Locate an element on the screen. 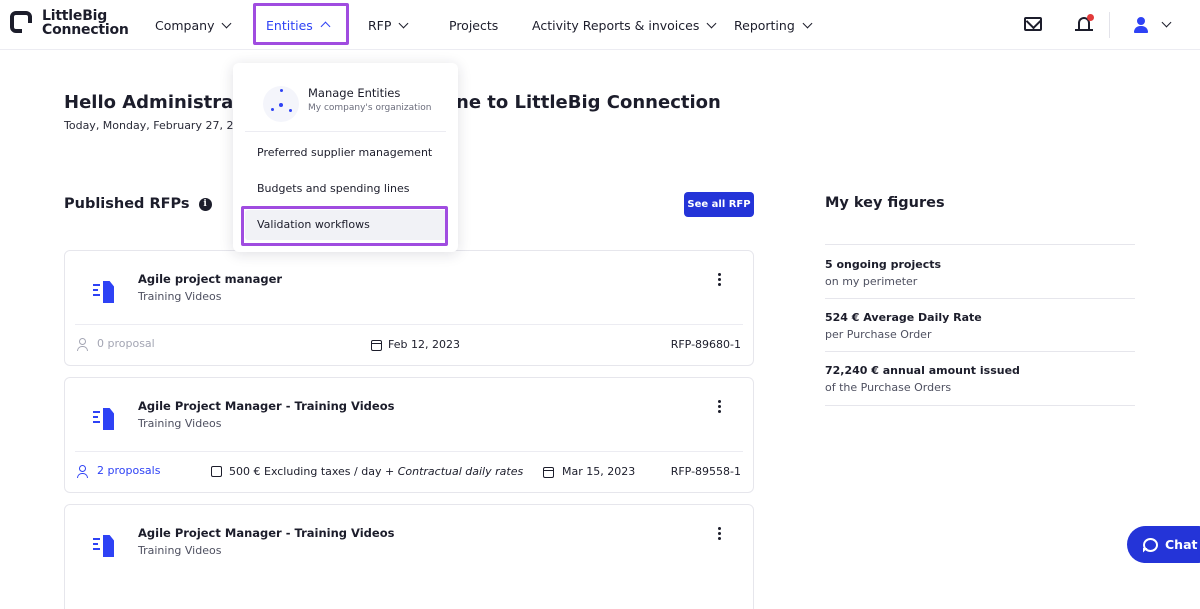 The height and width of the screenshot is (609, 1200). mail-icon is located at coordinates (1033, 24).